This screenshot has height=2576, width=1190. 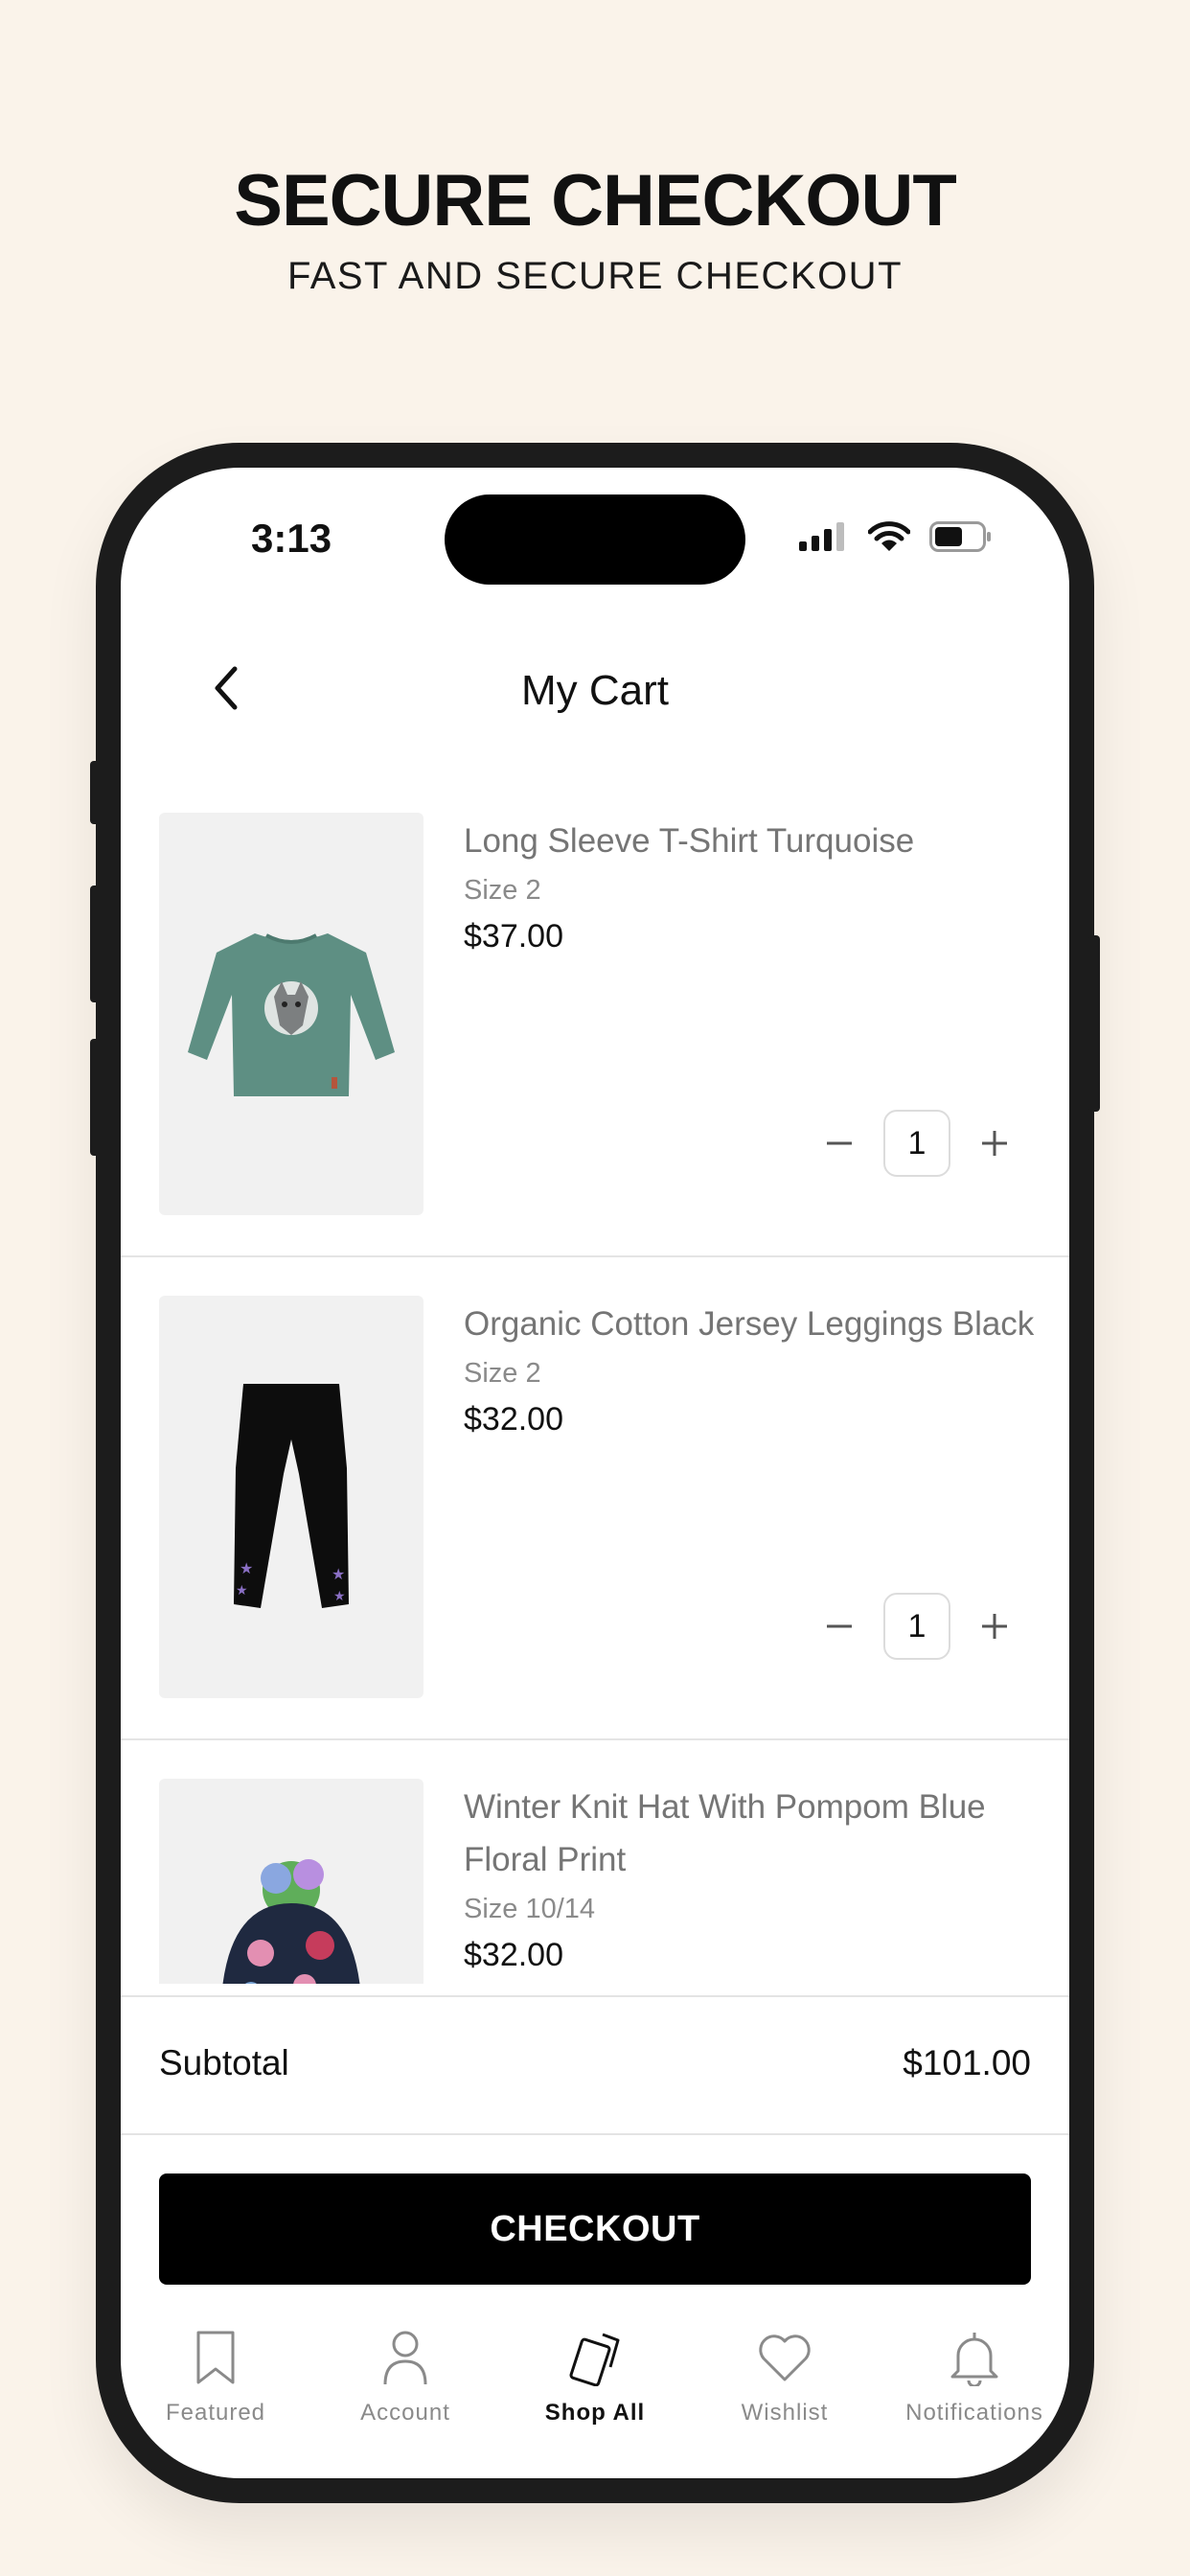 I want to click on product-image-leggings: ★ ★ ★ ★, so click(x=291, y=1497).